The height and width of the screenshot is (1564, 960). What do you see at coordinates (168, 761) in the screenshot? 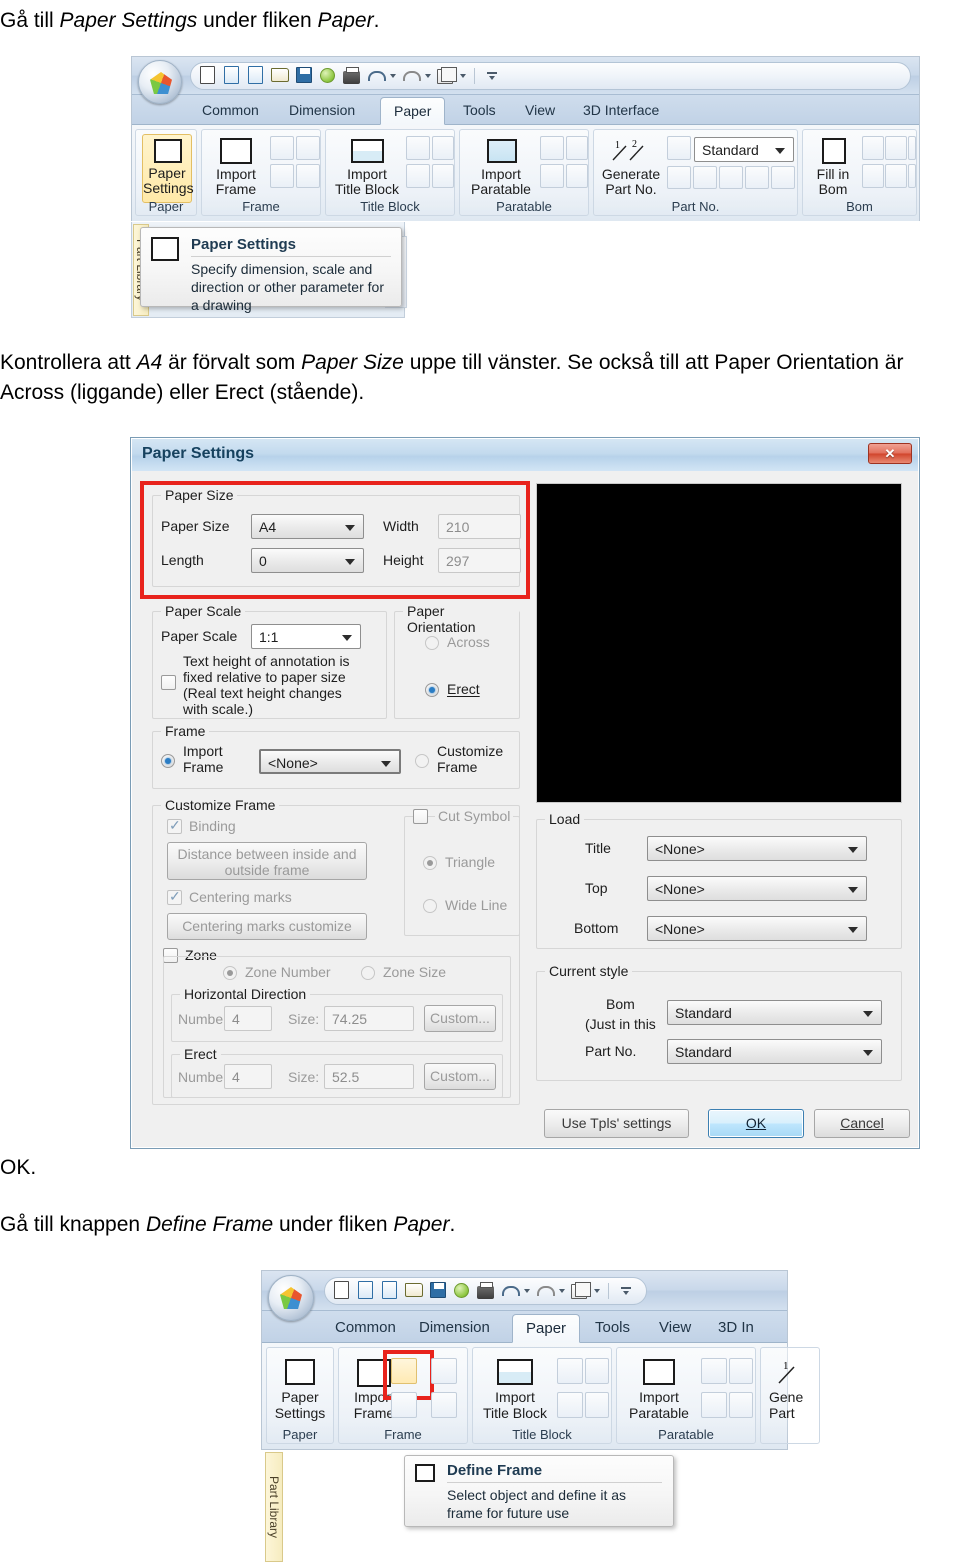
I see `radio-import-frame` at bounding box center [168, 761].